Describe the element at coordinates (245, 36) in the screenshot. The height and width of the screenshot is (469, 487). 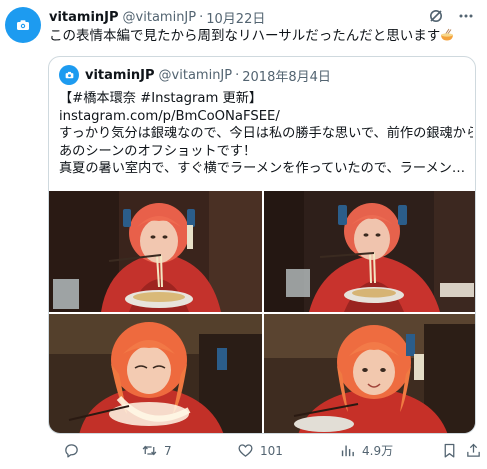
I see `tweet-text-content: この表情本編で見たから周到なリハーサルだったんだと思います` at that location.